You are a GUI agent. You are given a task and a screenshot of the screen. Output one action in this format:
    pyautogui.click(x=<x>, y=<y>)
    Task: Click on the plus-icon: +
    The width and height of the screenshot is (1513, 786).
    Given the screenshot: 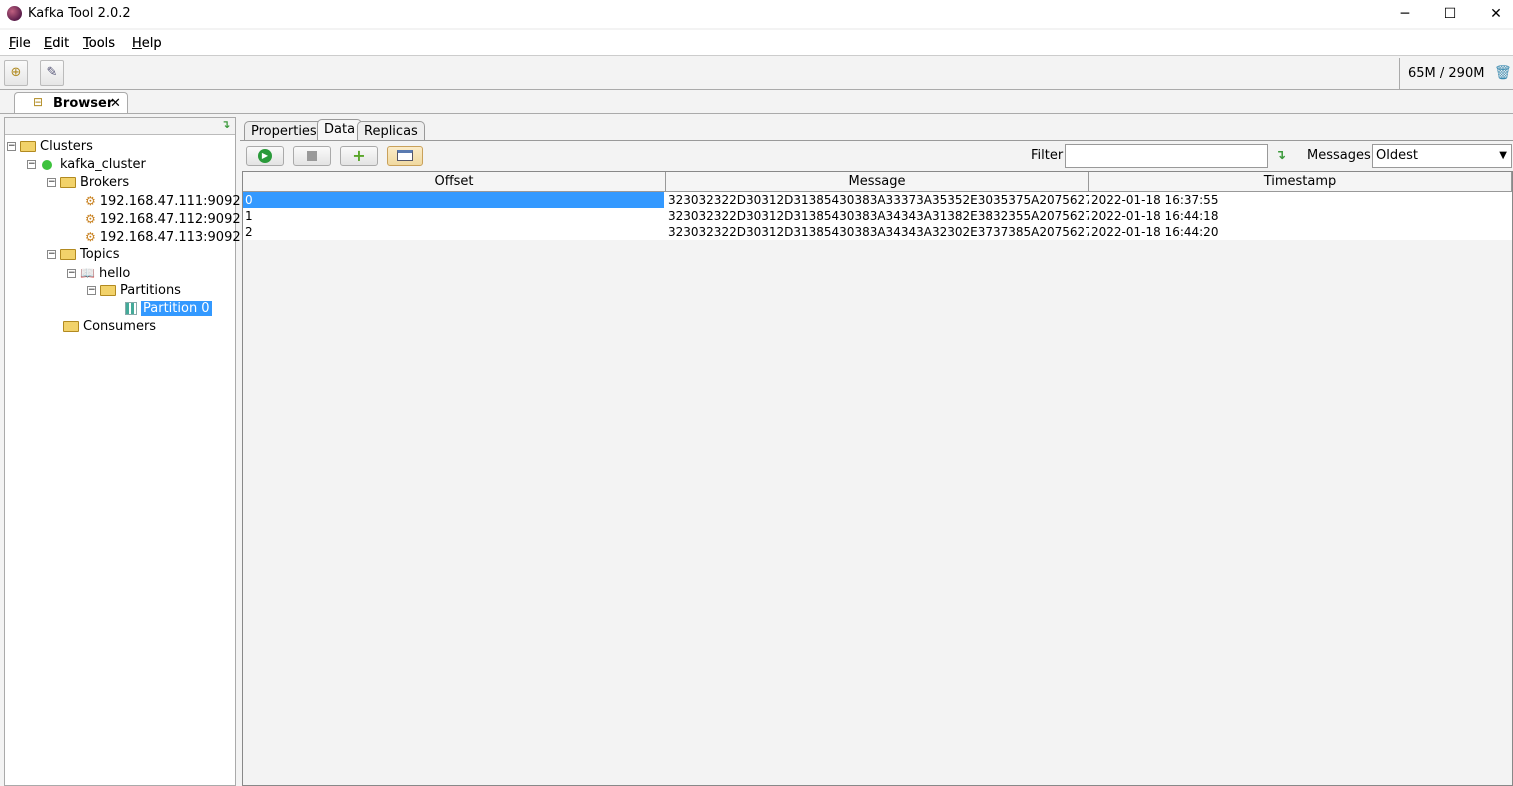 What is the action you would take?
    pyautogui.click(x=359, y=155)
    